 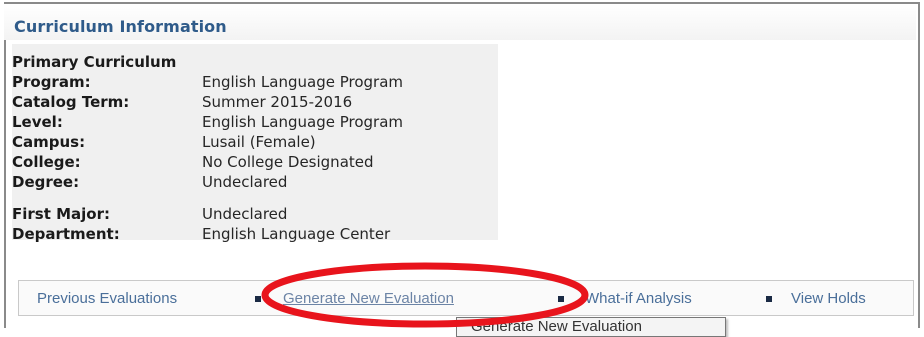 What do you see at coordinates (37, 122) in the screenshot?
I see `info-label: Level:` at bounding box center [37, 122].